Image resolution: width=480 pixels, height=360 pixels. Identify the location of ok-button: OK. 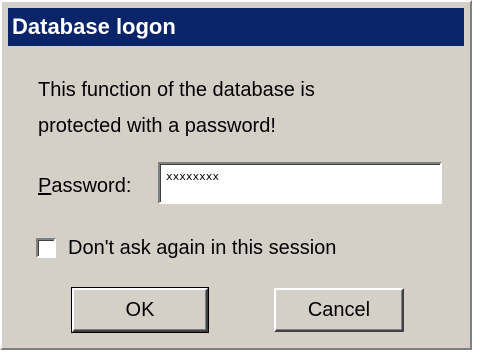
(140, 310).